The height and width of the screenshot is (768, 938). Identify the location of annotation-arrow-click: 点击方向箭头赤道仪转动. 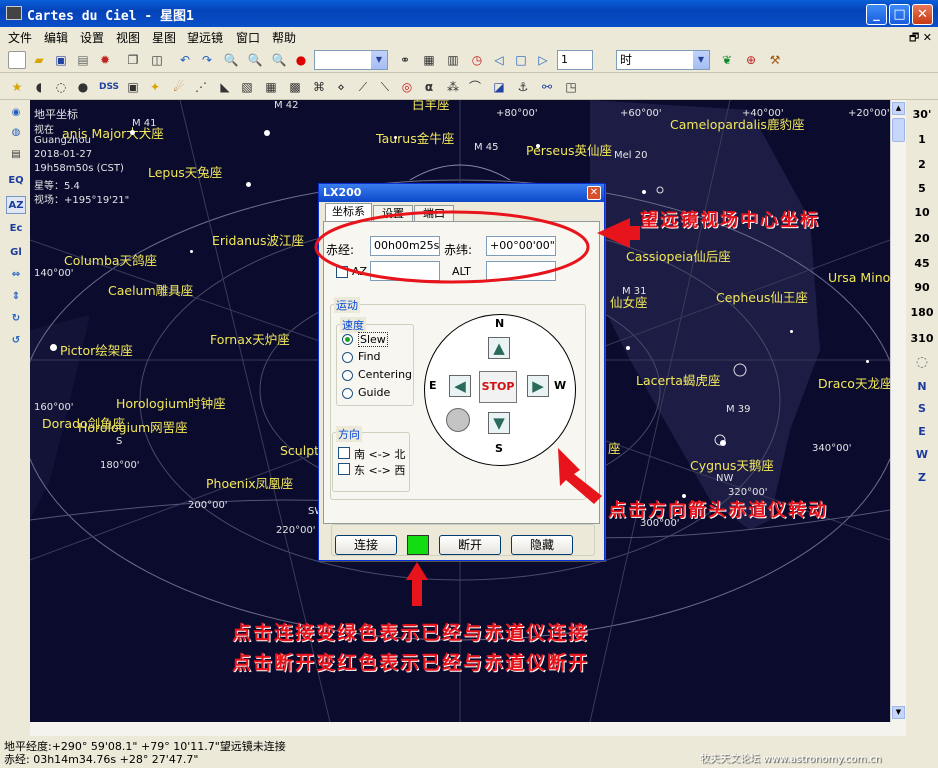
(718, 510).